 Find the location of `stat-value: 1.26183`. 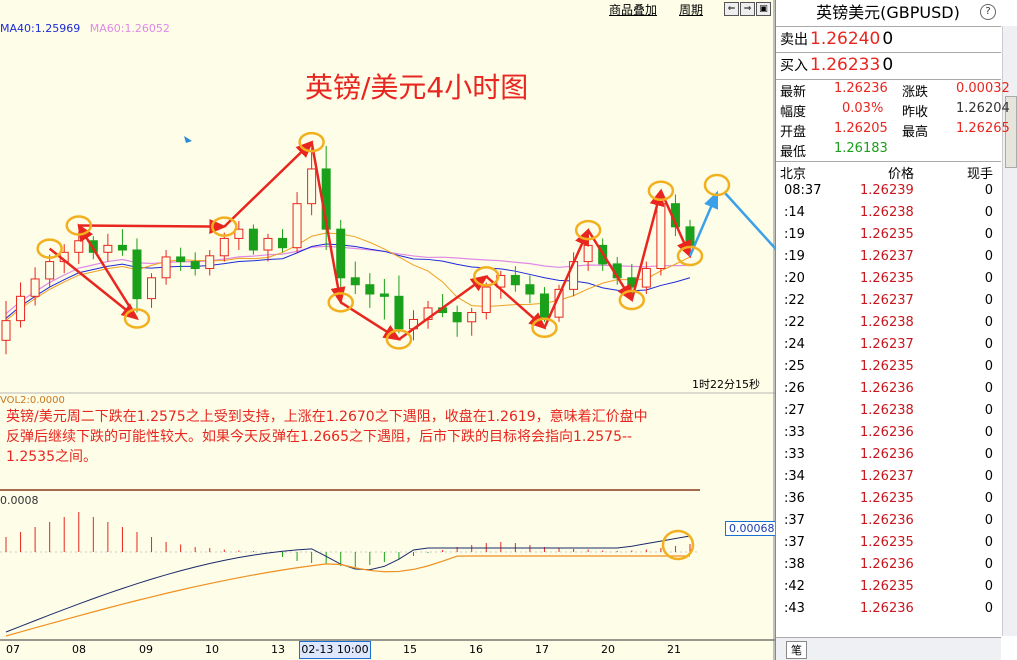

stat-value: 1.26183 is located at coordinates (861, 148).